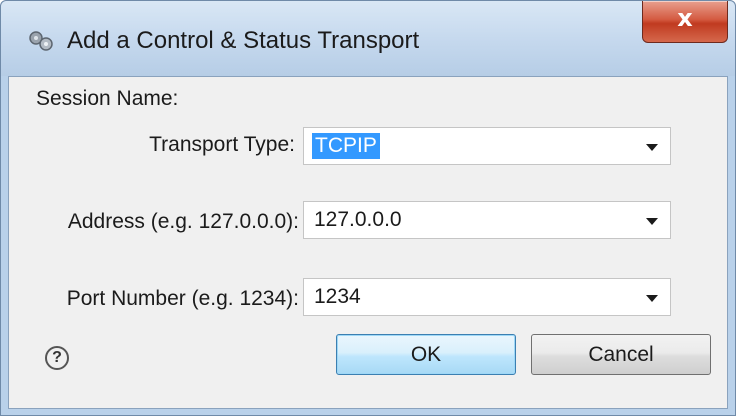  I want to click on transport-type-dropdown: TCPIP, so click(487, 146).